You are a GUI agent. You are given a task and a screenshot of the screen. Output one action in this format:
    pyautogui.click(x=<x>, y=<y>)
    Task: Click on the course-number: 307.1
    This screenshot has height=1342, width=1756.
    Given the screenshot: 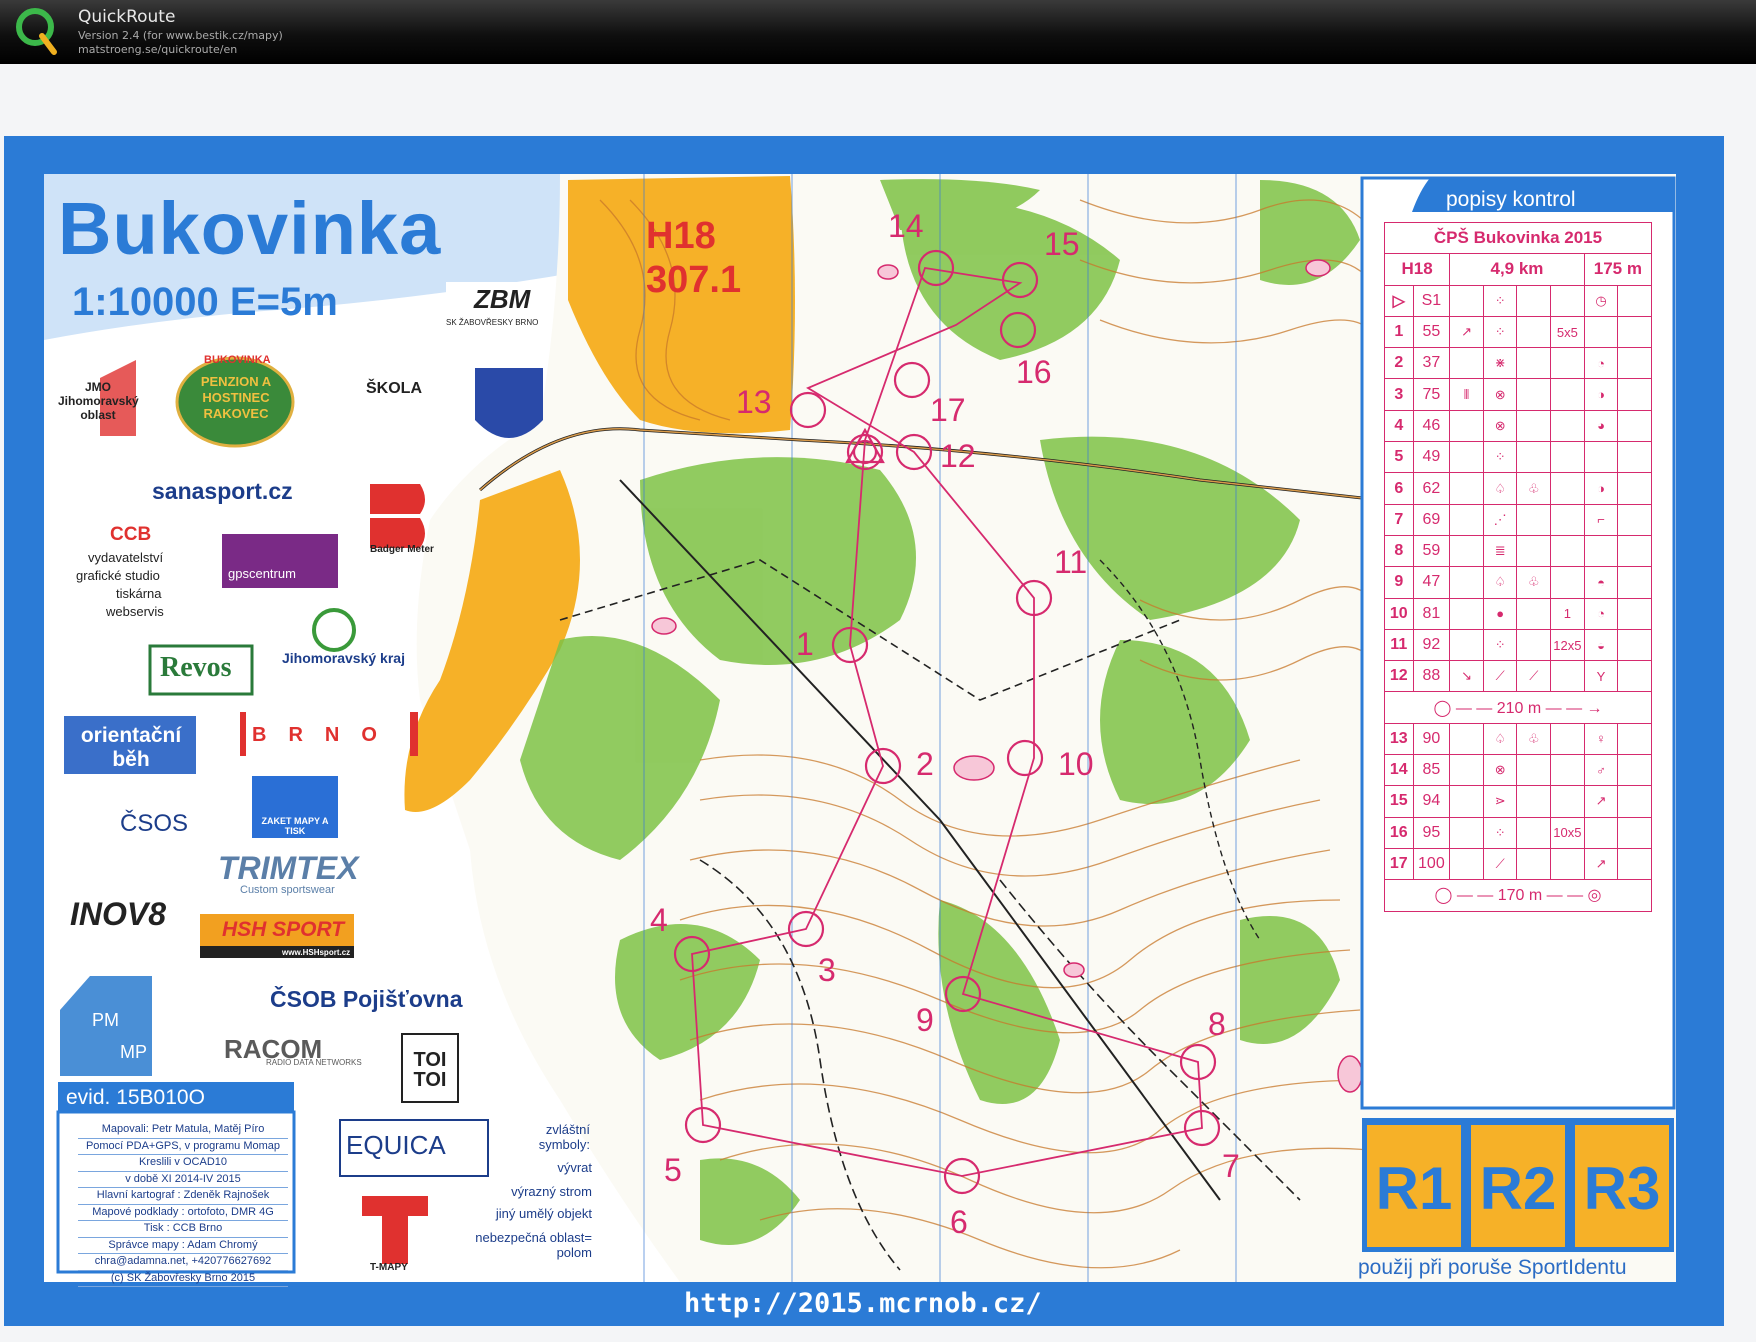 What is the action you would take?
    pyautogui.click(x=694, y=280)
    